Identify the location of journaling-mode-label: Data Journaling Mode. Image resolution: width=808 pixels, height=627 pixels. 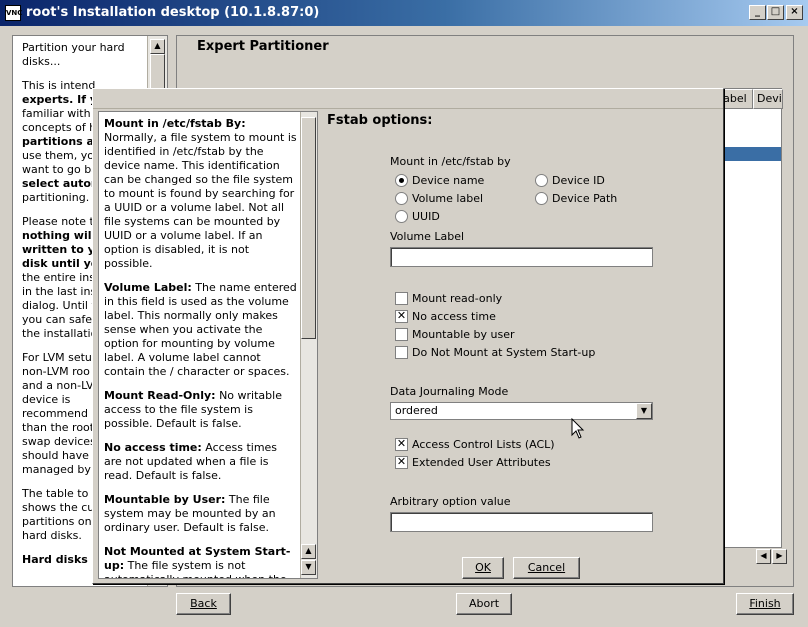
(449, 391).